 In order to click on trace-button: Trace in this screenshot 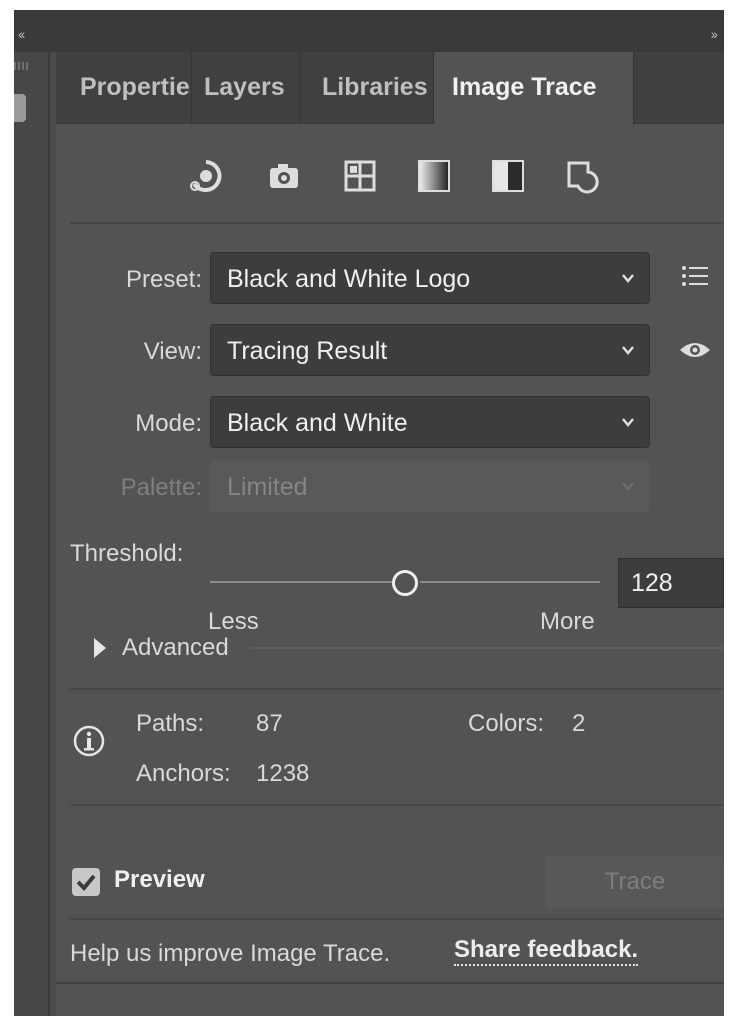, I will do `click(635, 882)`.